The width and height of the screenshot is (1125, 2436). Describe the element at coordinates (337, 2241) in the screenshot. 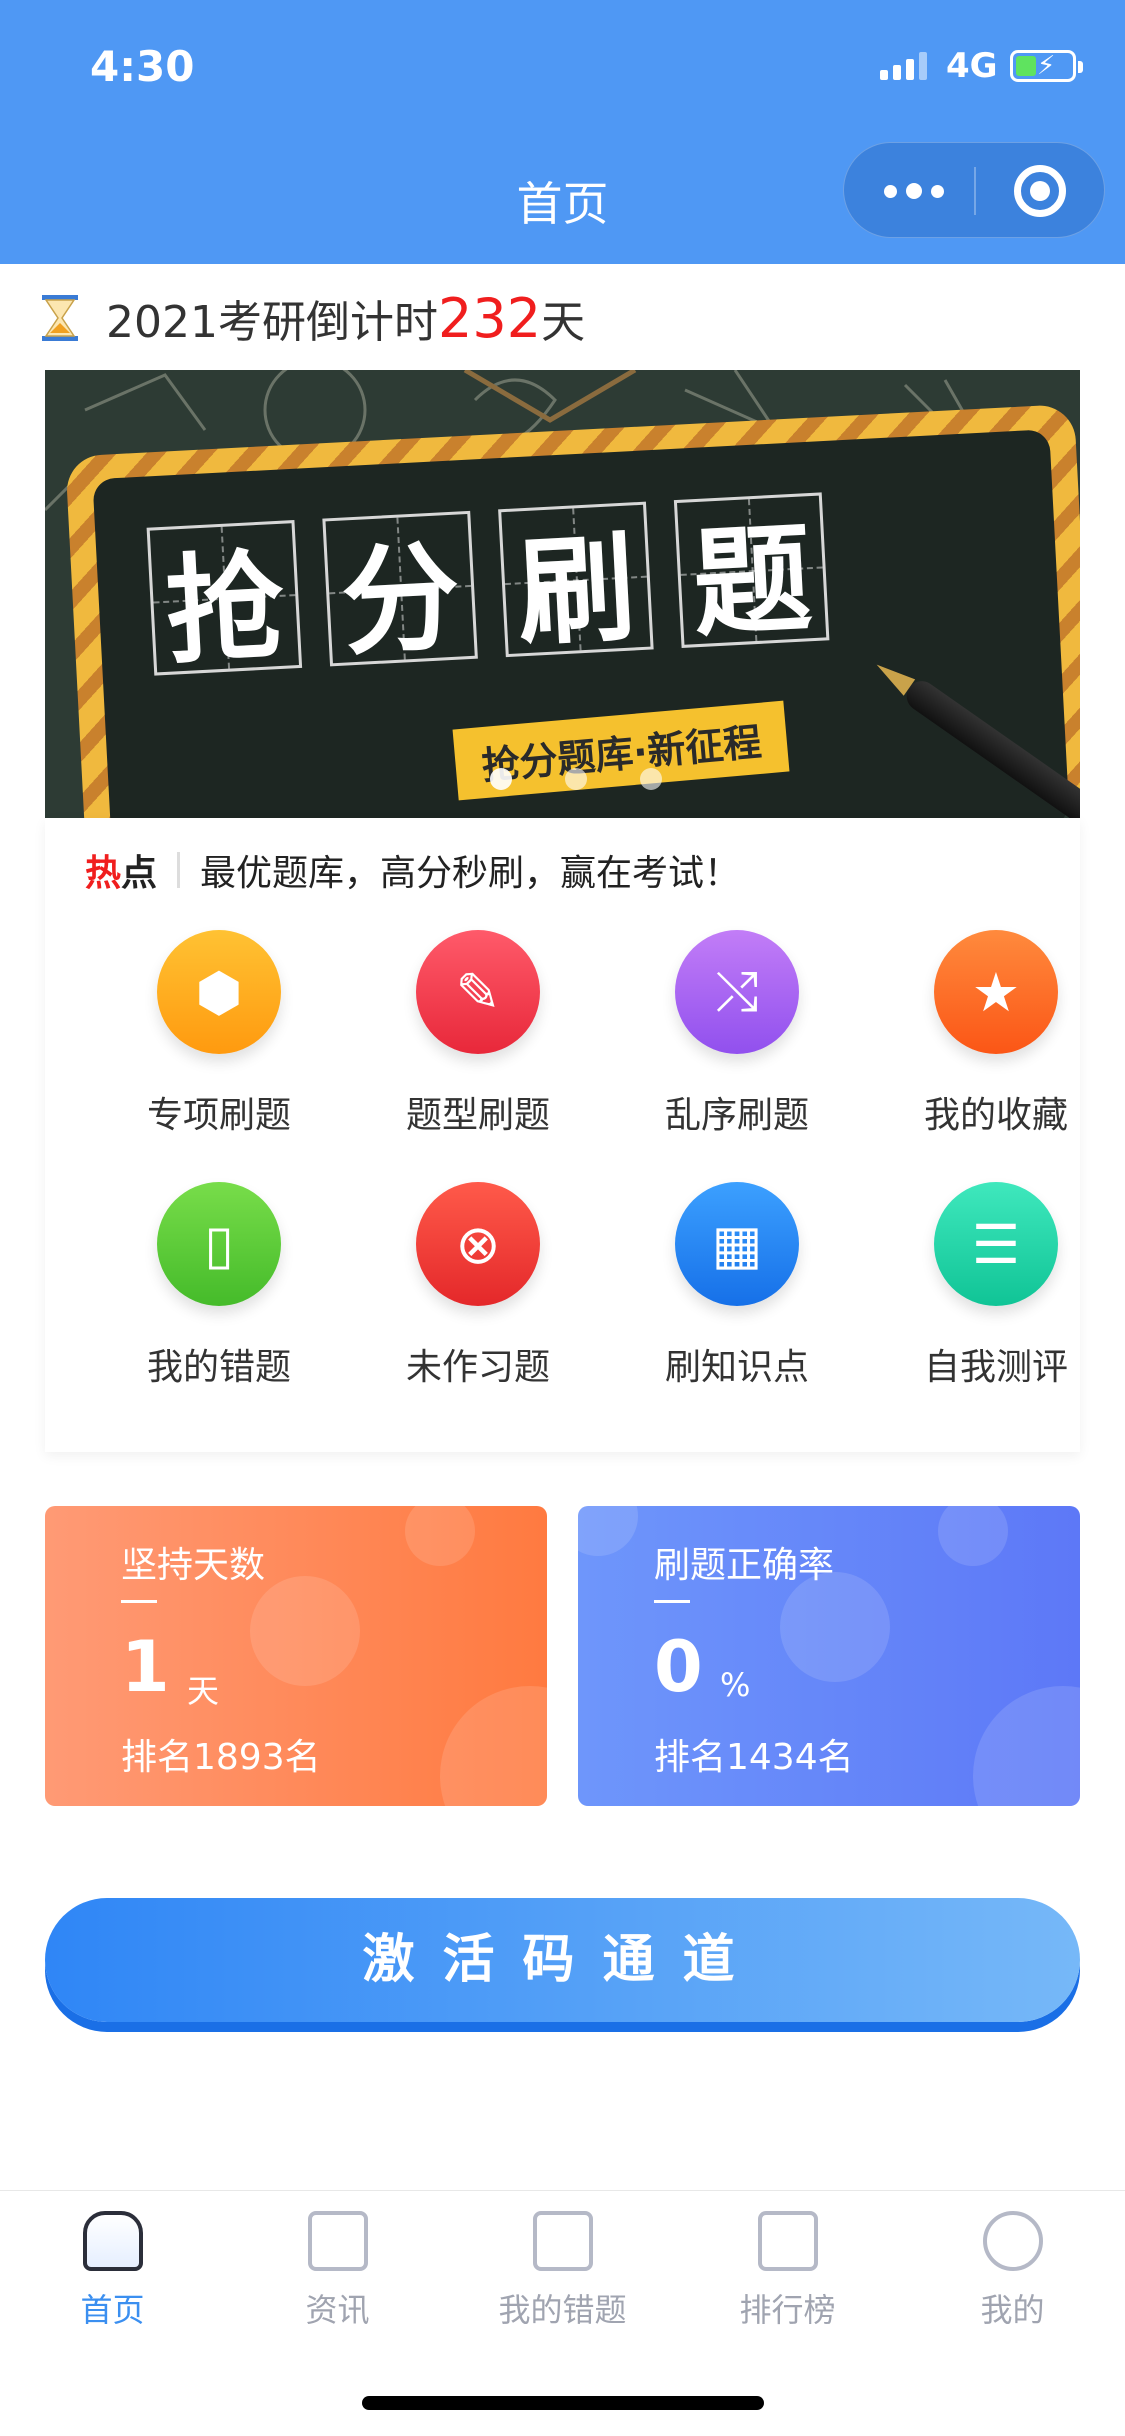

I see `news-icon` at that location.